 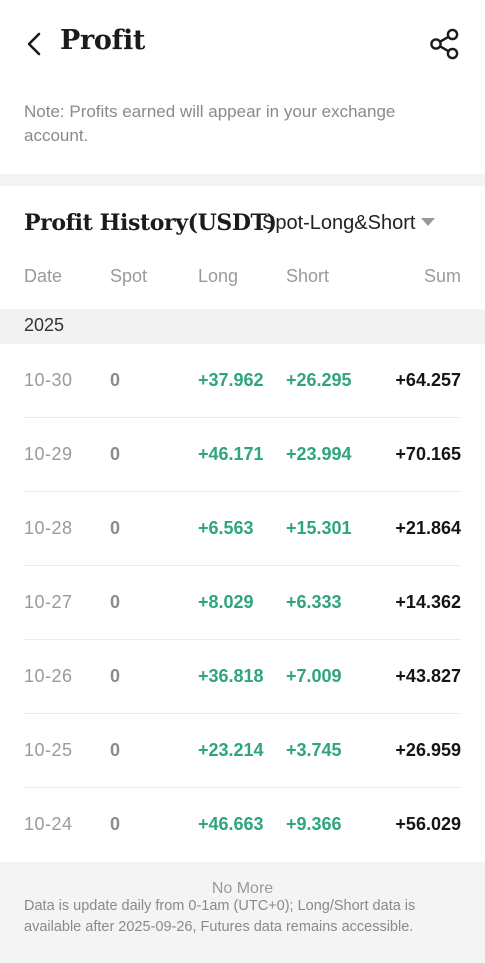 What do you see at coordinates (231, 454) in the screenshot?
I see `row-long: +46.171` at bounding box center [231, 454].